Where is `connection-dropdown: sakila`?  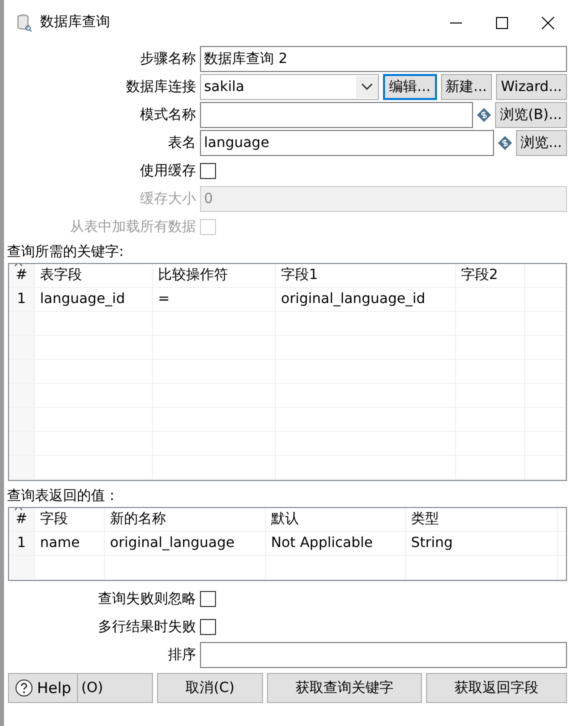
connection-dropdown: sakila is located at coordinates (290, 87).